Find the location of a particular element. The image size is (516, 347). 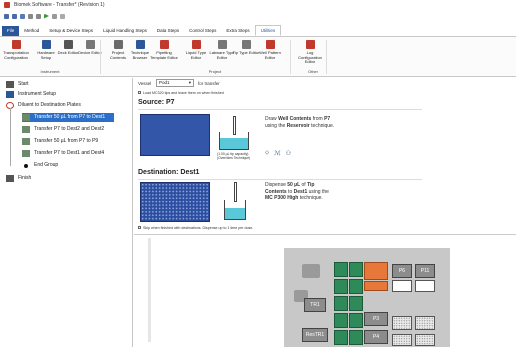

dest-desc-part: 50 µL is located at coordinates (294, 185).